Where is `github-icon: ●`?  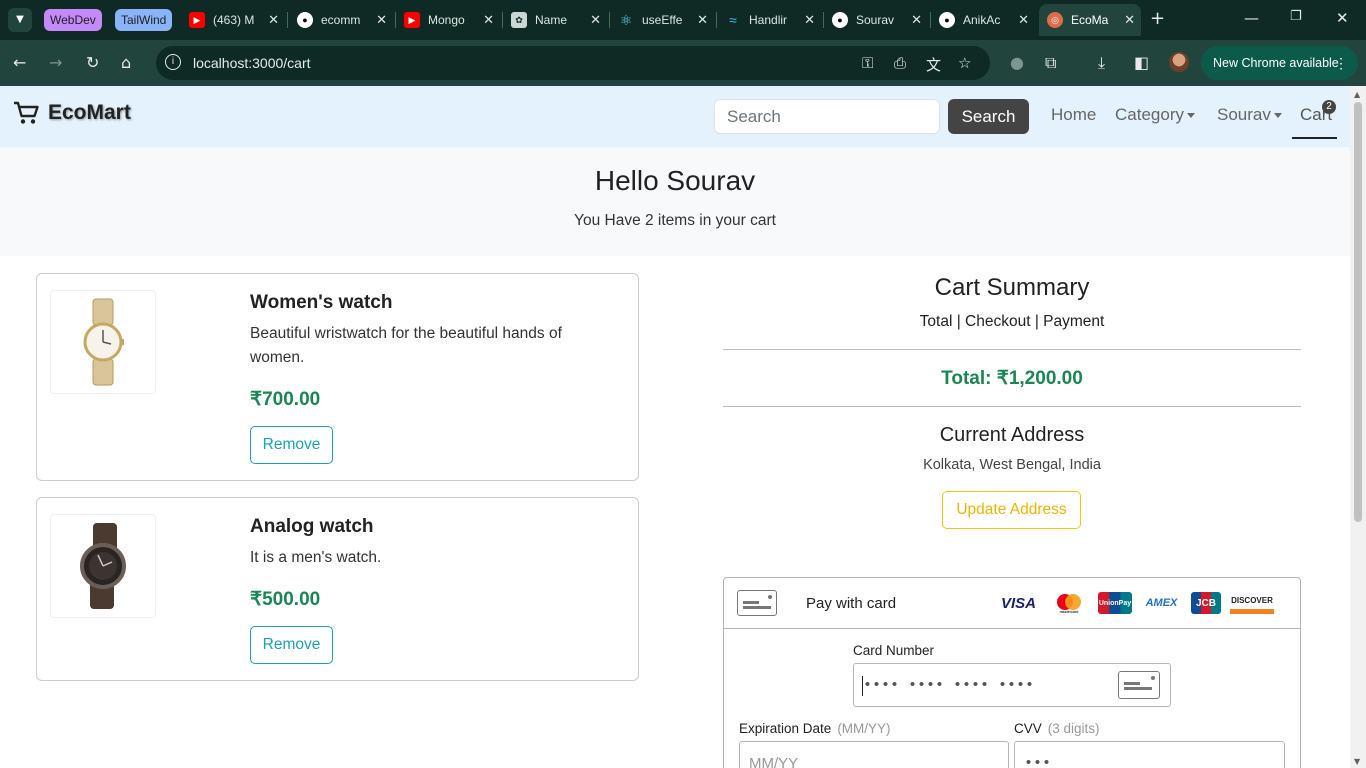 github-icon: ● is located at coordinates (947, 20).